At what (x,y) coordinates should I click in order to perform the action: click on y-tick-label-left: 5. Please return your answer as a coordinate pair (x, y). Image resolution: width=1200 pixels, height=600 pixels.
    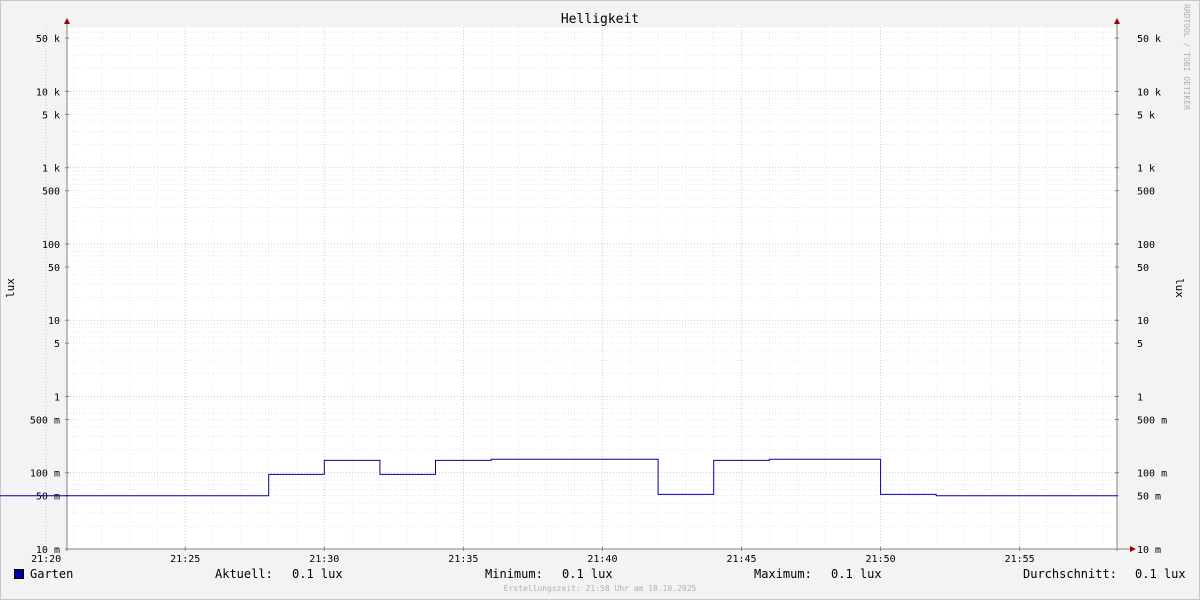
    Looking at the image, I should click on (57, 344).